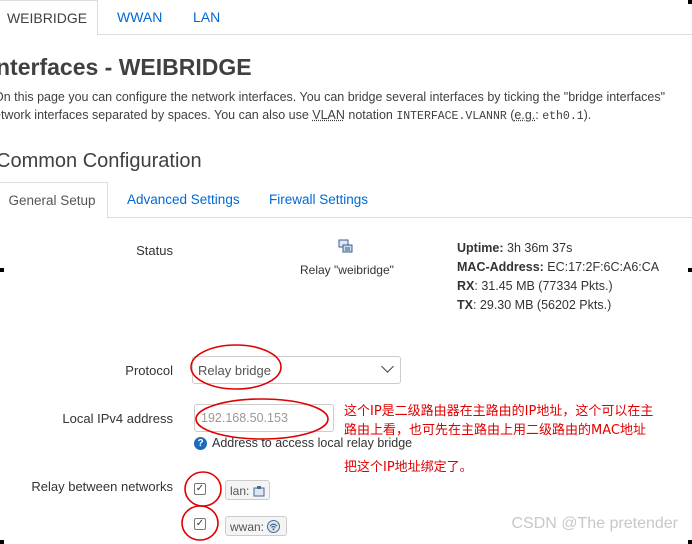 This screenshot has height=544, width=692. I want to click on annotation-circle-ipv4, so click(262, 419).